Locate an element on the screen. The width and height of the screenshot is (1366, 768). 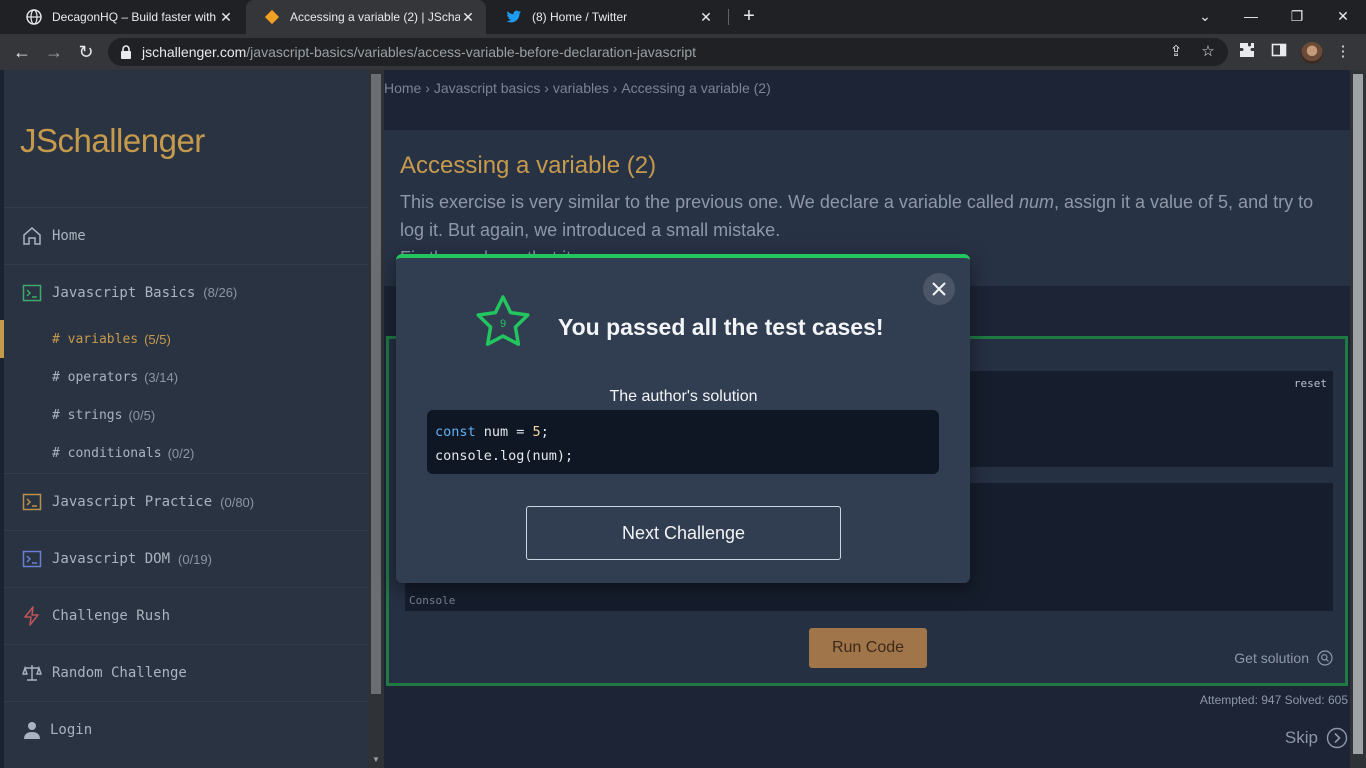
sidebar-item-challenge-rush: Challenge Rush is located at coordinates (186, 615).